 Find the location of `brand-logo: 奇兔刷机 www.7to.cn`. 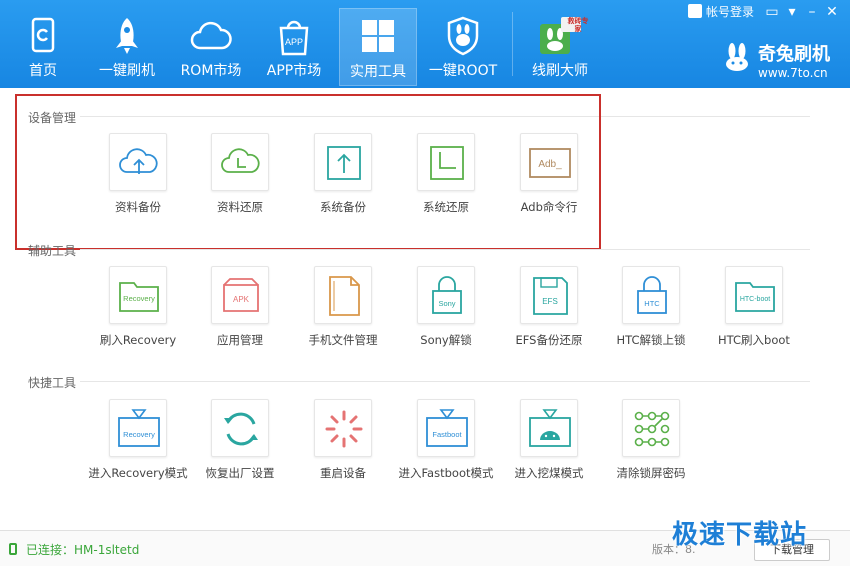

brand-logo: 奇兔刷机 www.7to.cn is located at coordinates (778, 60).